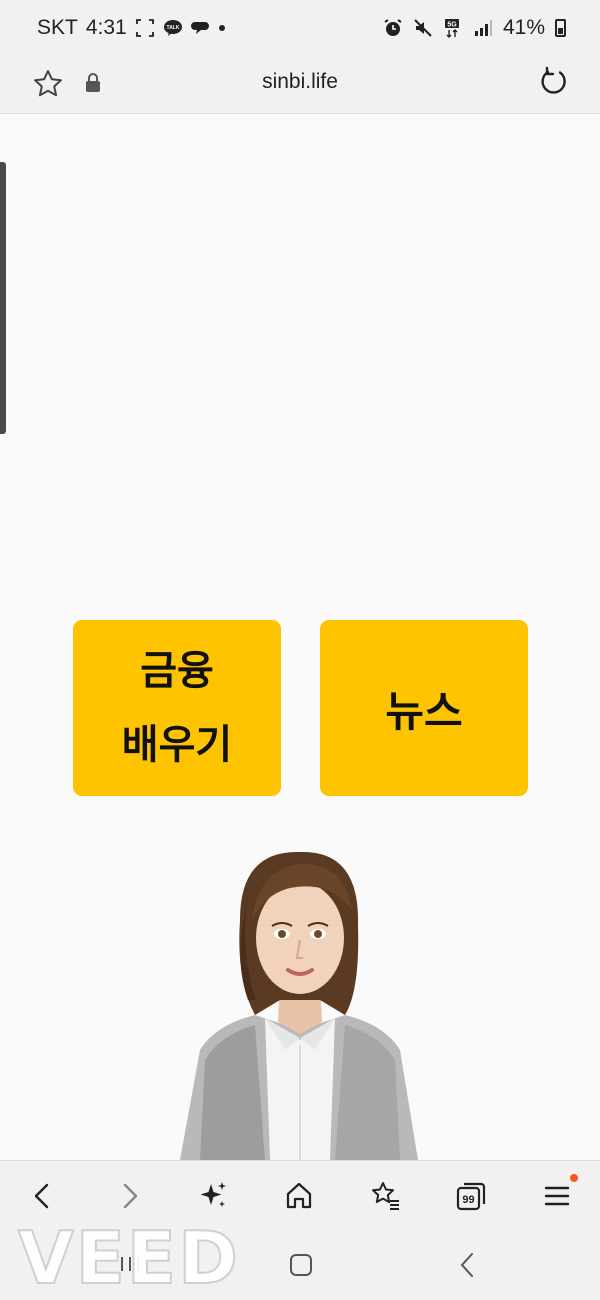 The width and height of the screenshot is (600, 1300). Describe the element at coordinates (131, 28) in the screenshot. I see `status-left: SKT 4:31 TALK` at that location.